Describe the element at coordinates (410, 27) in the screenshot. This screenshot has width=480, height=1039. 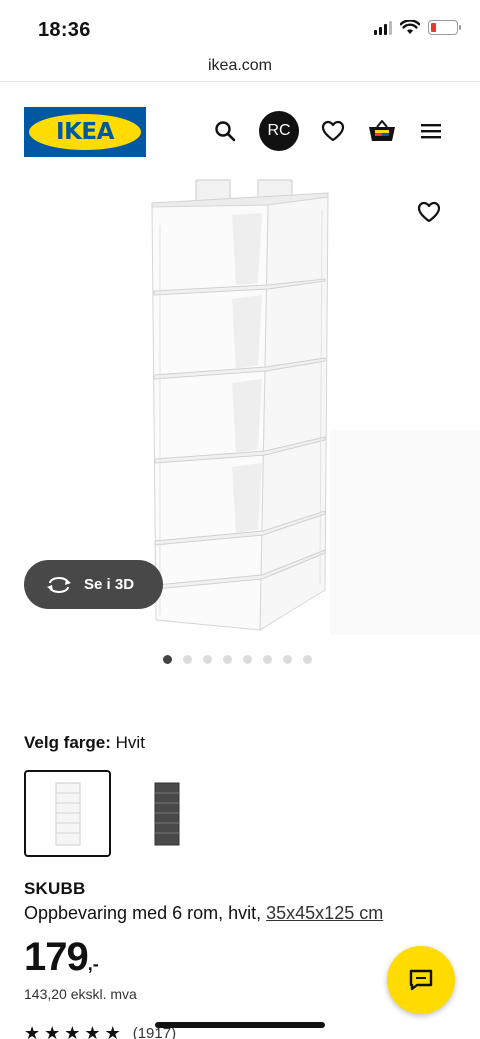
I see `wifi-icon` at that location.